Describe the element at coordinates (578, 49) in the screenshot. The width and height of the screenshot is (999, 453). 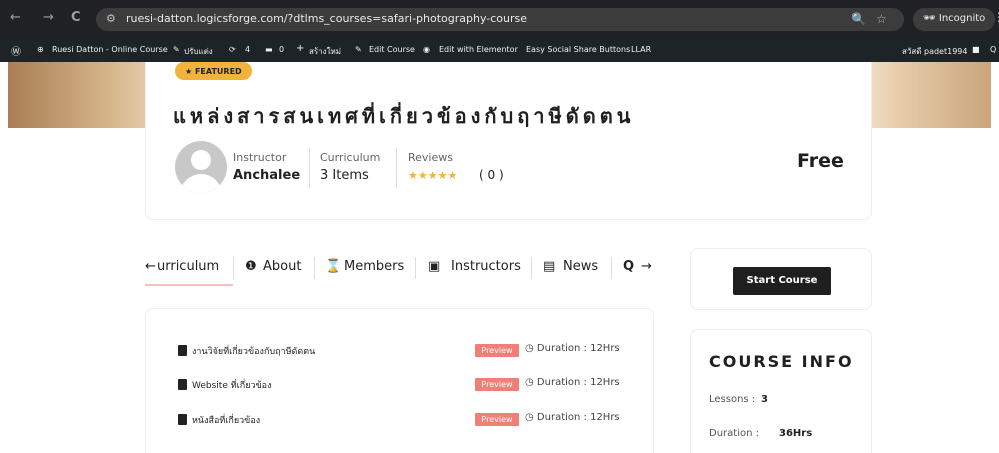
I see `social-buttons-link: Easy Social Share Buttons` at that location.